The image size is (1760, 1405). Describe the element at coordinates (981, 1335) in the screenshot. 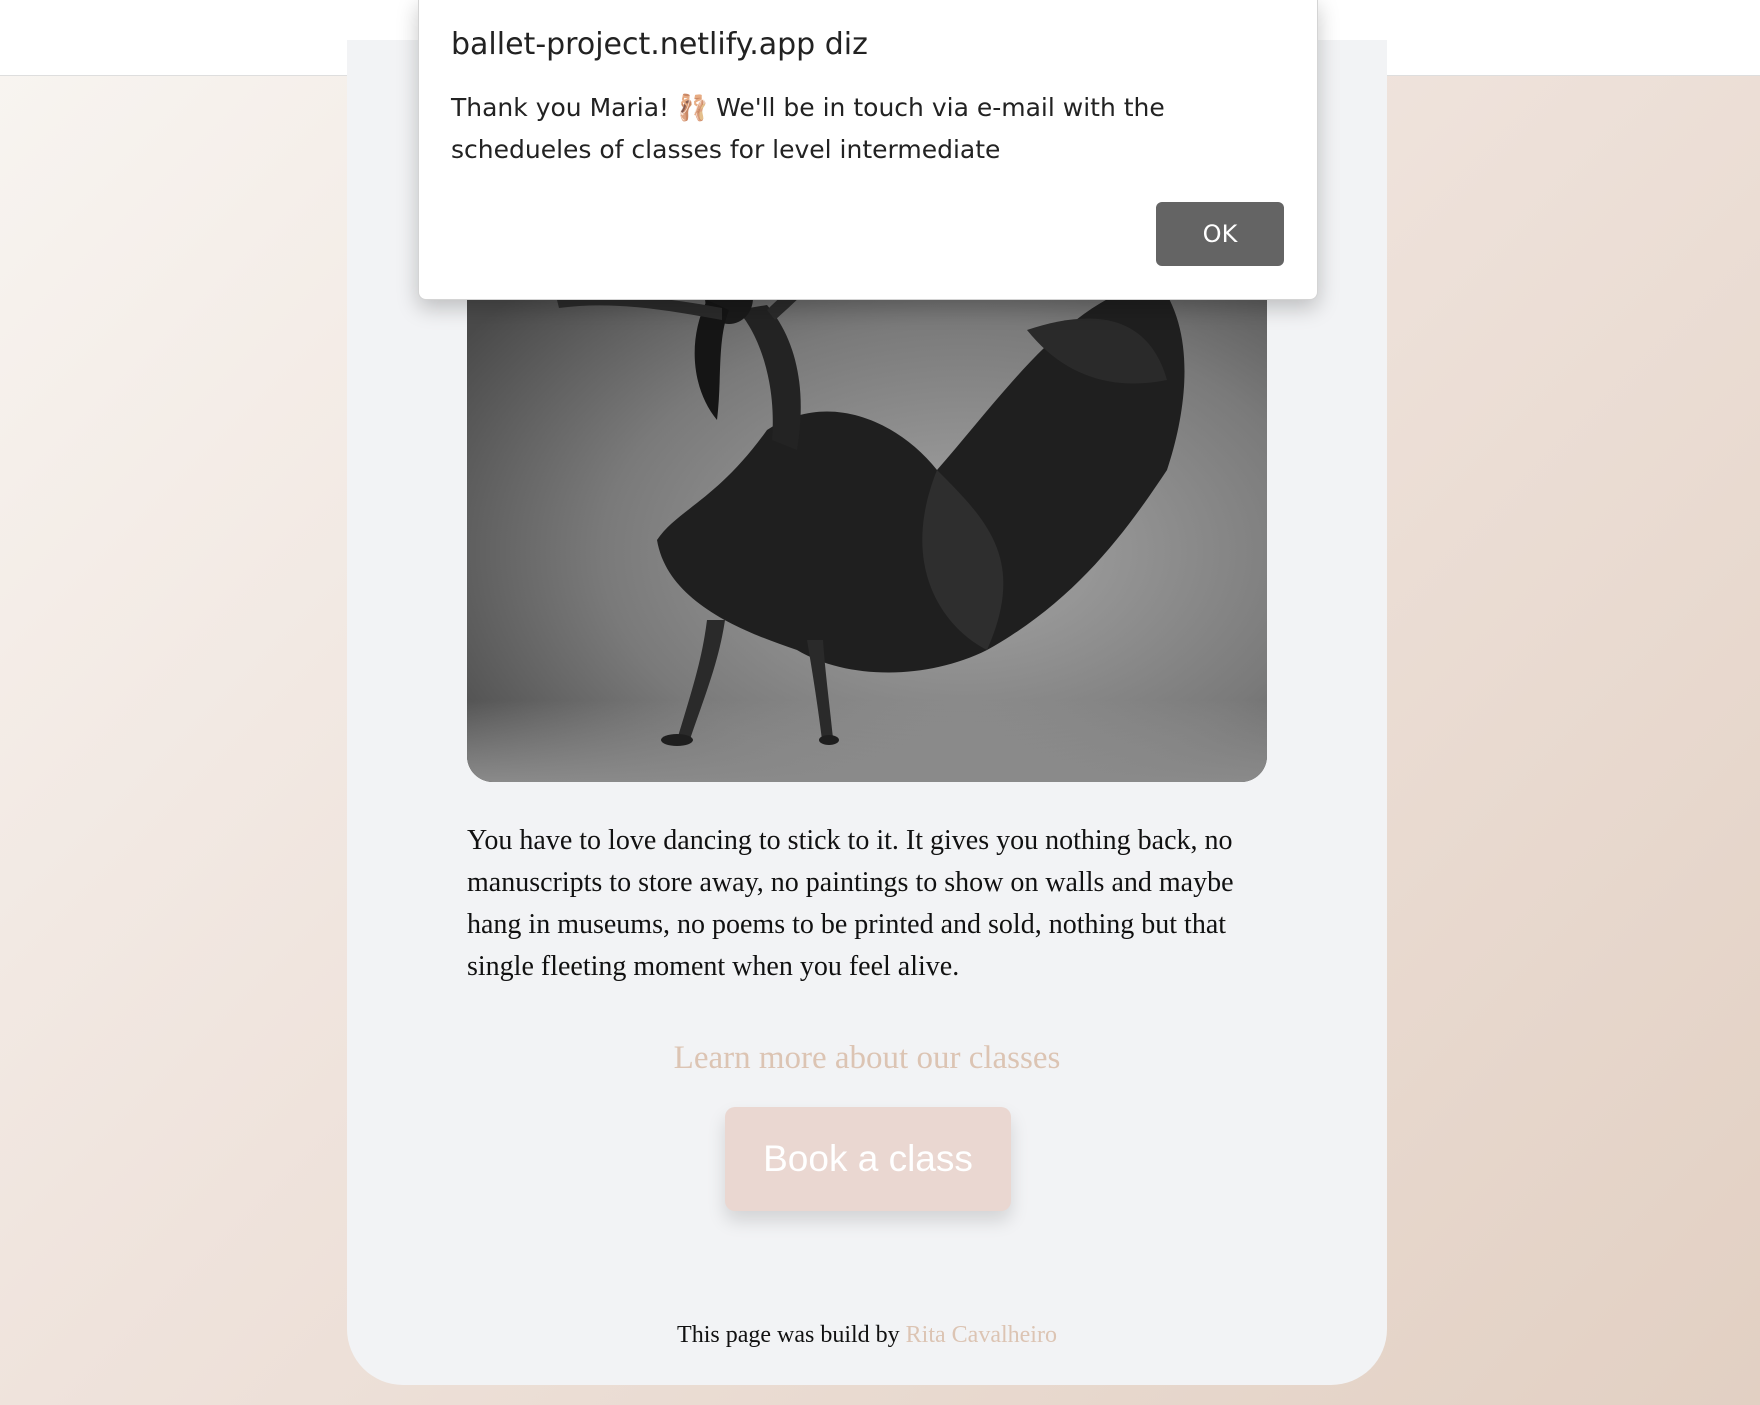

I see `author-link: Rita Cavalheiro` at that location.